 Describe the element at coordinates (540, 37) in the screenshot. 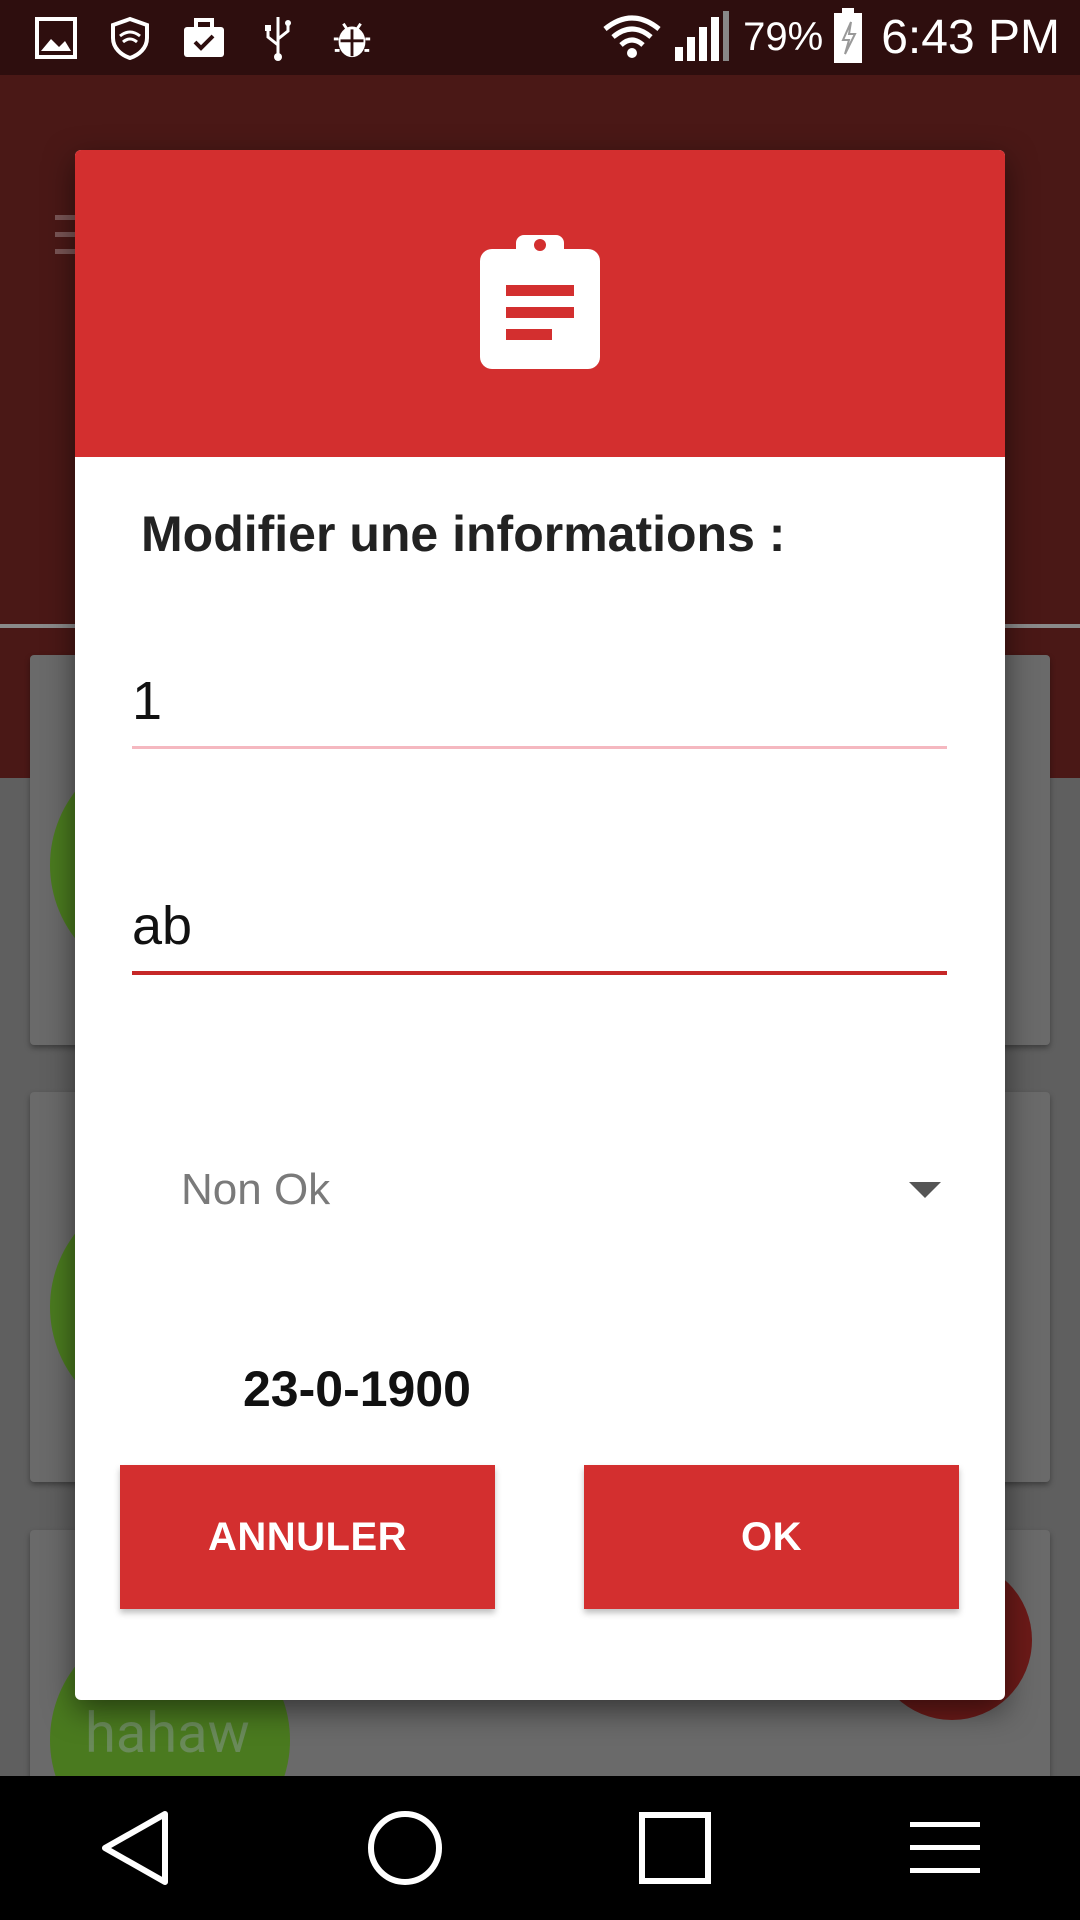

I see `status-bar: 79% 6:43 PM` at that location.